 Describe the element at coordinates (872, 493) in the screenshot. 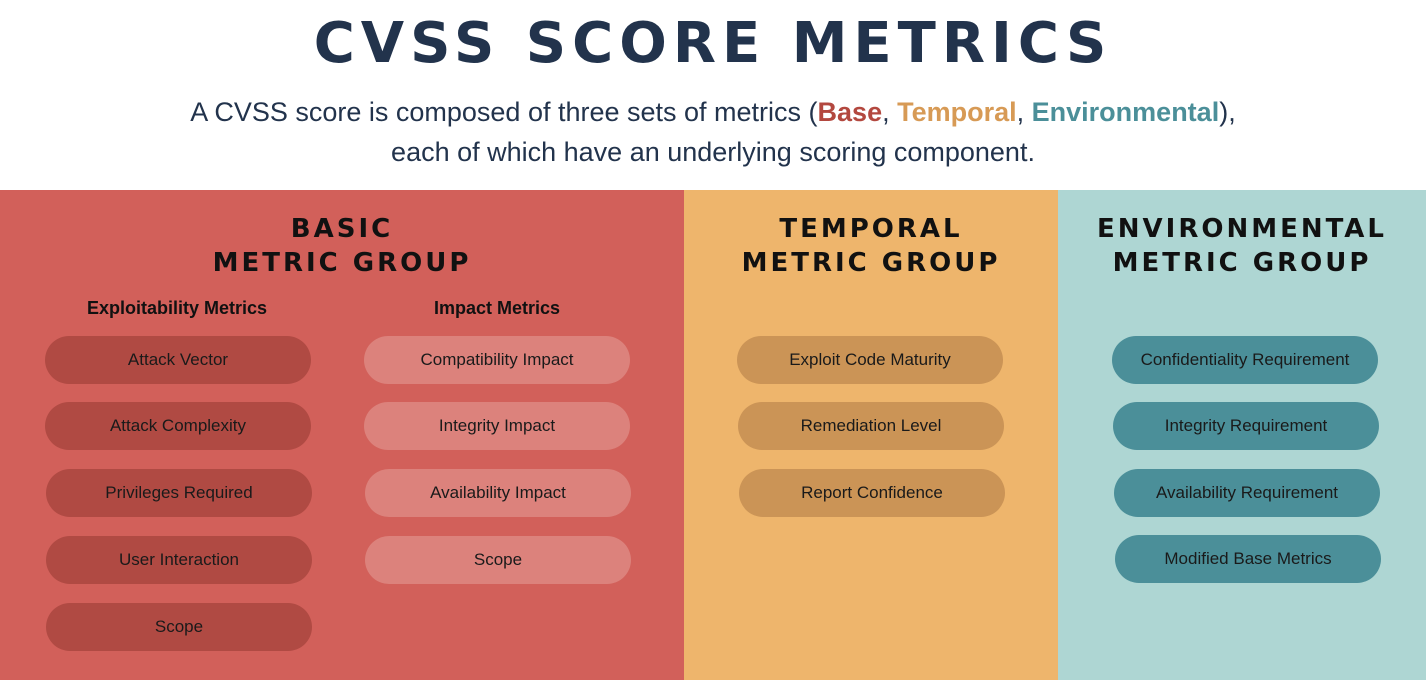

I see `metric-report-confidence: Report Confidence` at that location.